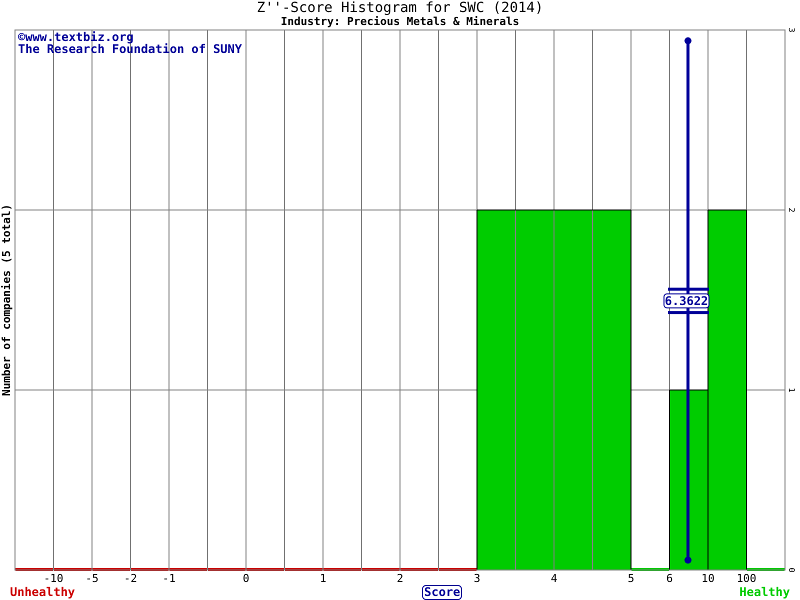 The height and width of the screenshot is (600, 800). I want to click on x-tick-label: 10, so click(708, 578).